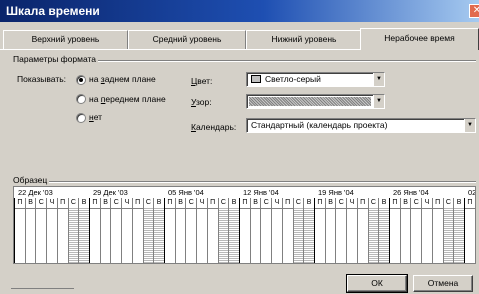 This screenshot has width=479, height=294. What do you see at coordinates (276, 225) in the screenshot?
I see `week-column: 12 Янв '04 П В С Ч П С В` at bounding box center [276, 225].